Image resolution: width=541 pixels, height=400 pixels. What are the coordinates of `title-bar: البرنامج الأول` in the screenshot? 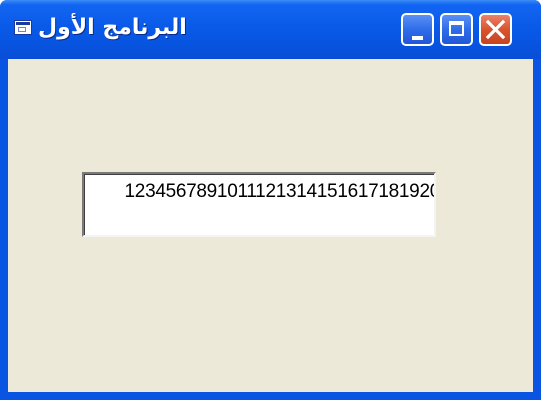 It's located at (270, 29).